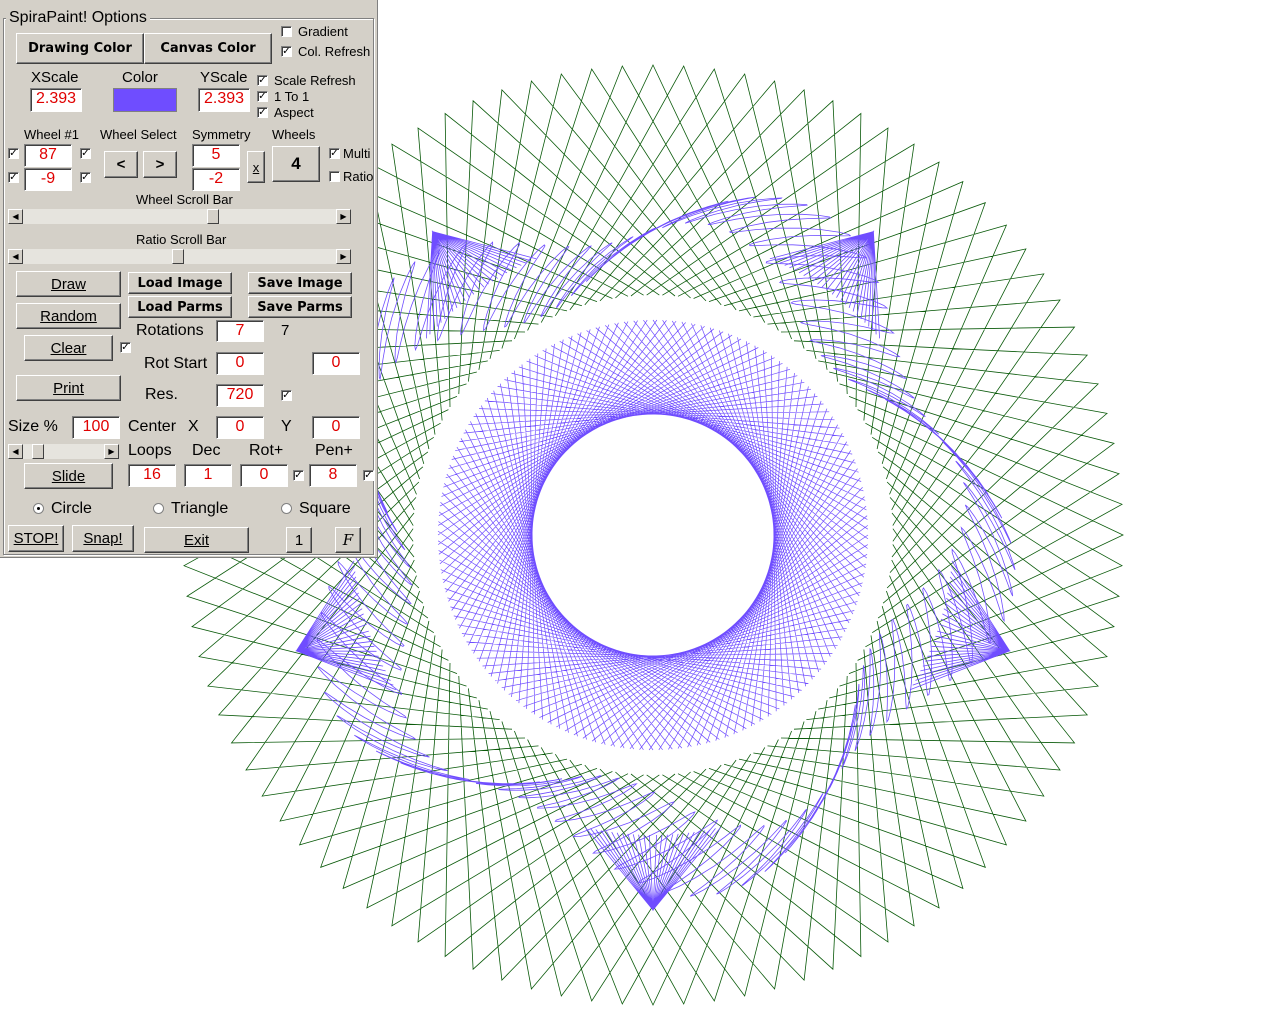 The width and height of the screenshot is (1280, 1024). Describe the element at coordinates (152, 475) in the screenshot. I see `loops-field: 16` at that location.